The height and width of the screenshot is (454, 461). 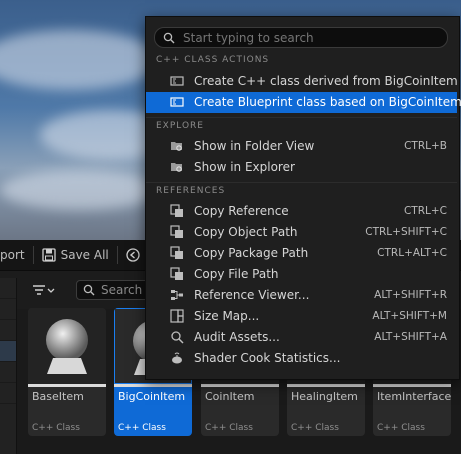 I want to click on section-header-cpp: C++ CLASS ACTIONS, so click(x=213, y=60).